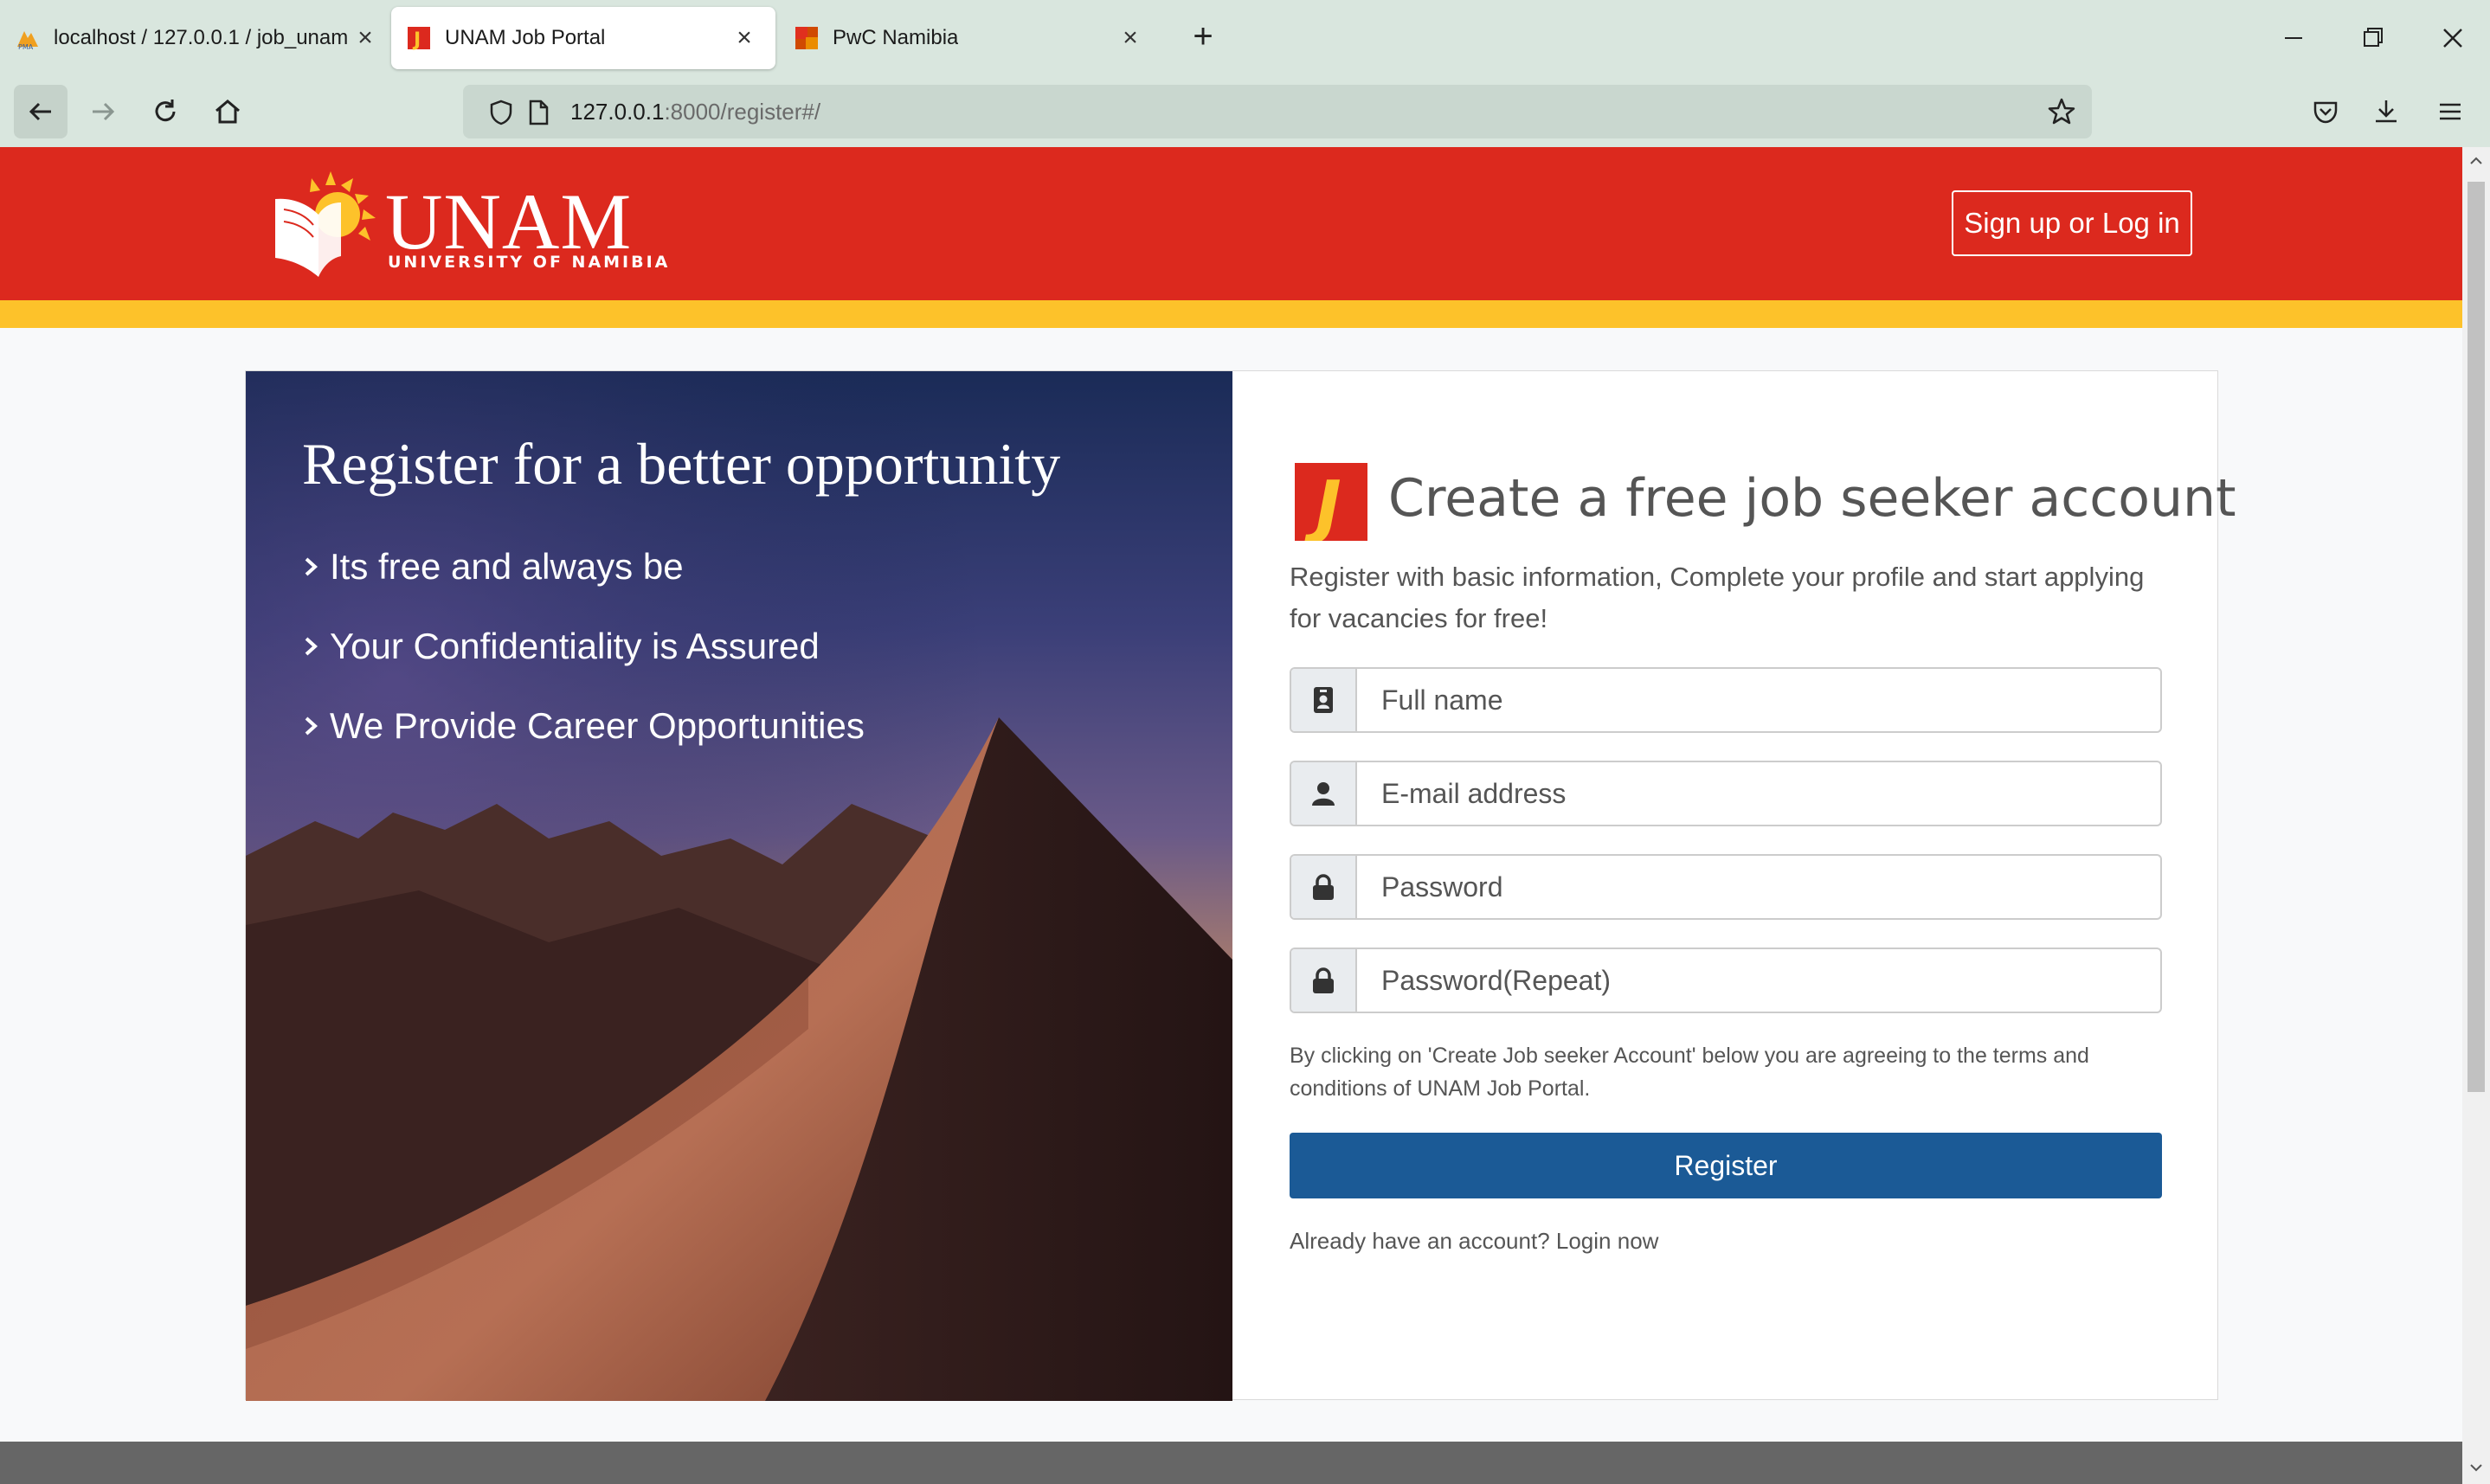 Image resolution: width=2490 pixels, height=1484 pixels. What do you see at coordinates (501, 112) in the screenshot?
I see `shield-icon` at bounding box center [501, 112].